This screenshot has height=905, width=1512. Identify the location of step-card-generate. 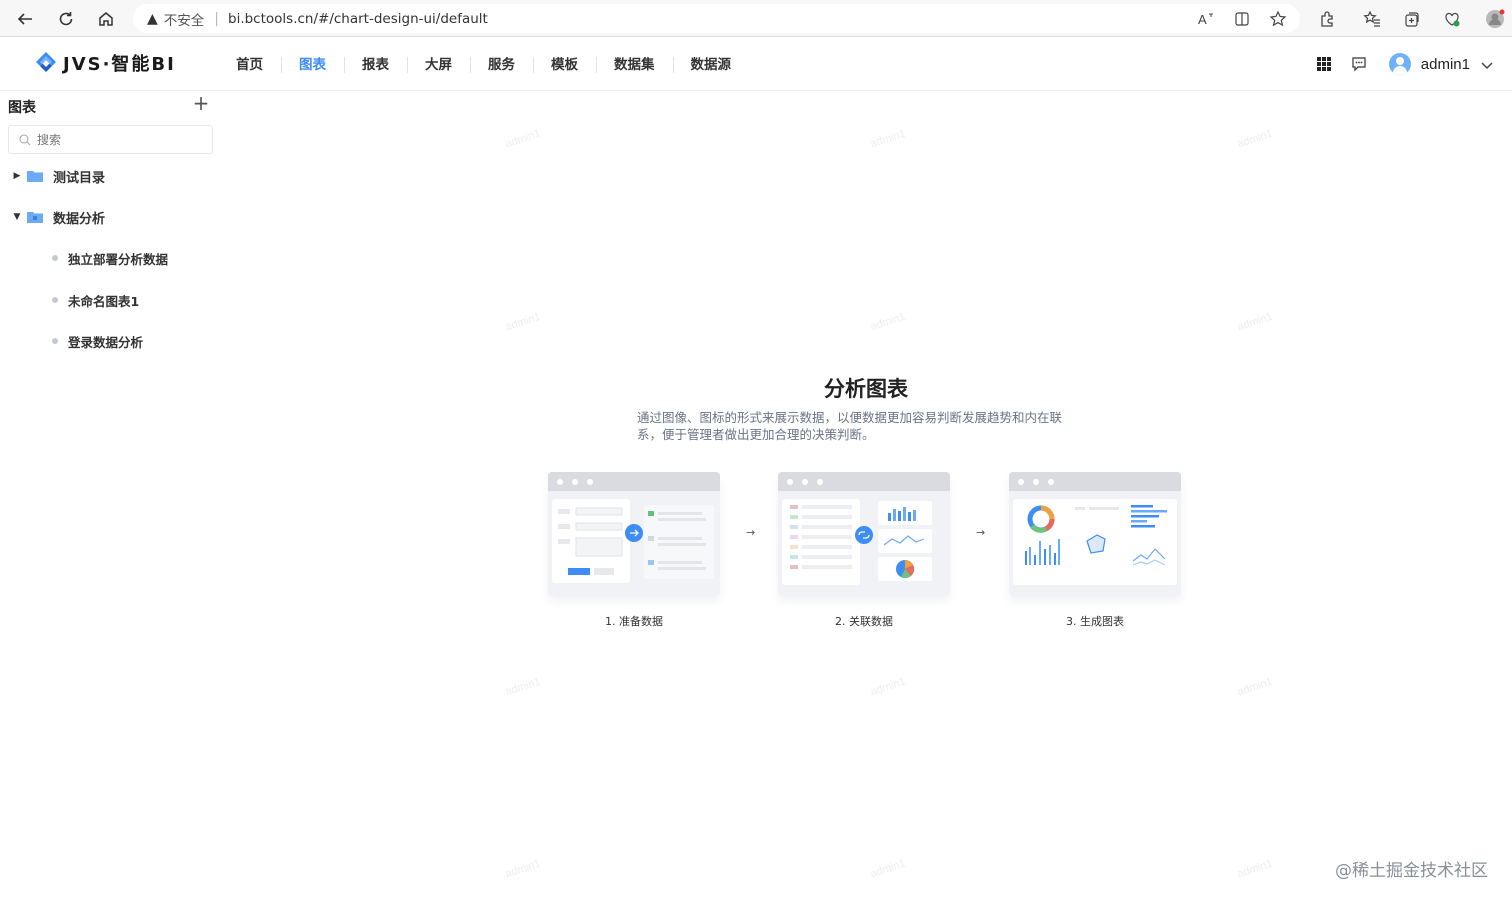
(1095, 534).